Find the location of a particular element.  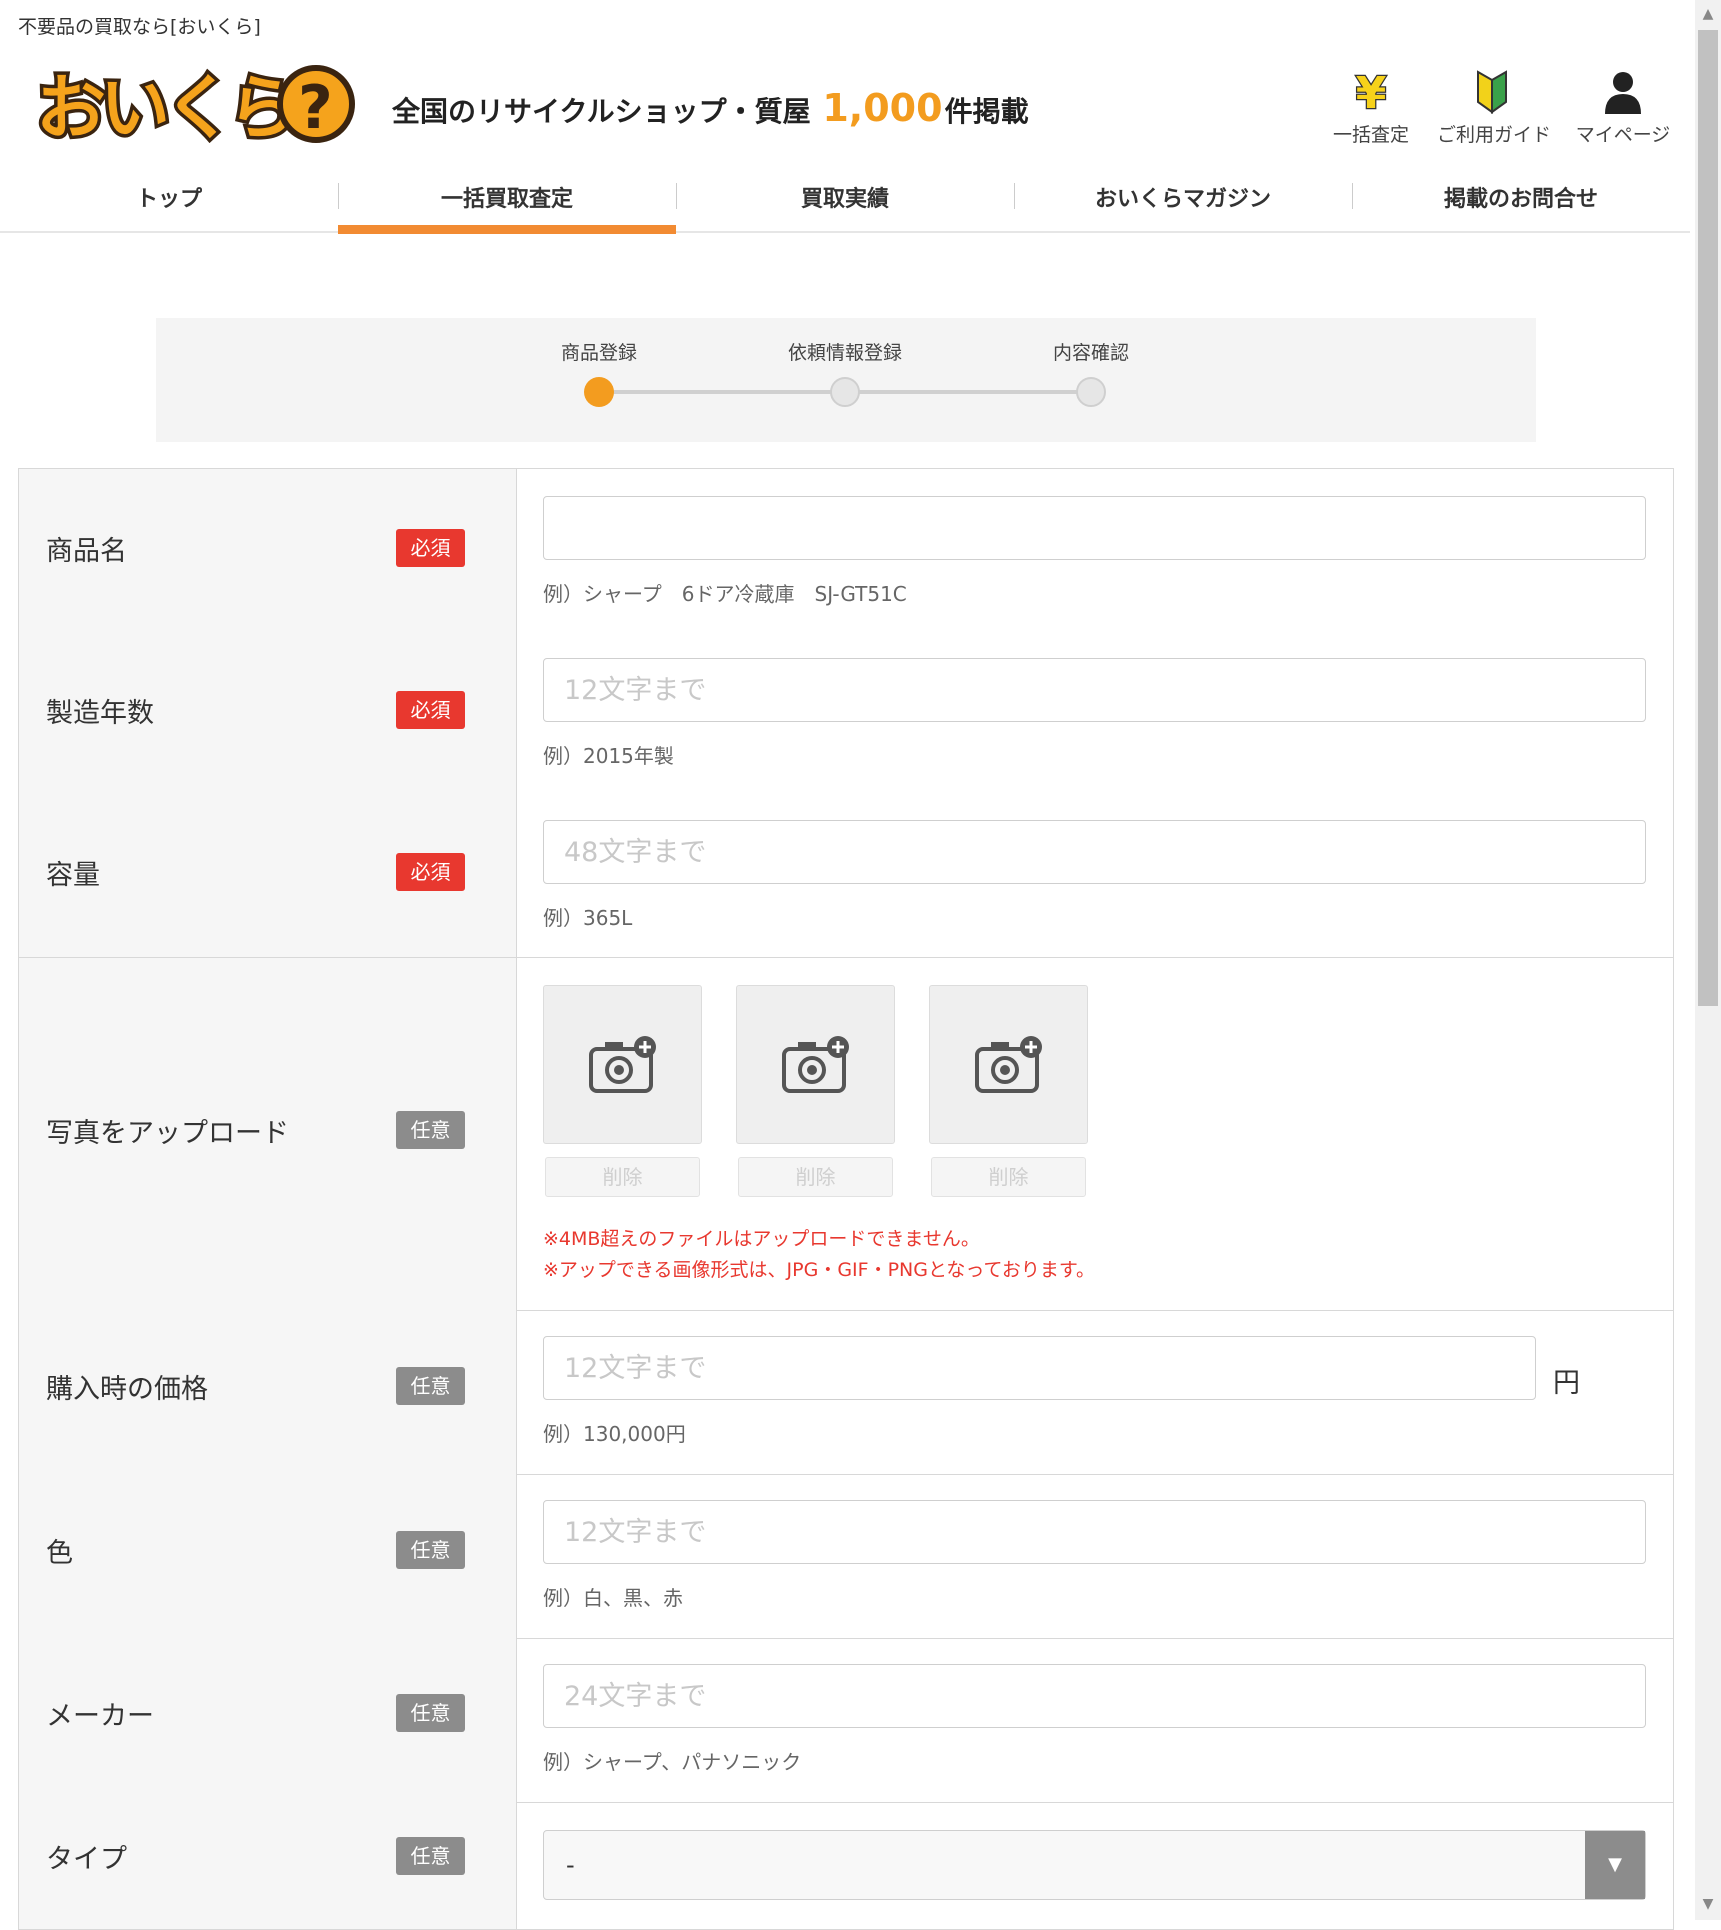

step-label-confirm: 内容確認 is located at coordinates (1090, 353).